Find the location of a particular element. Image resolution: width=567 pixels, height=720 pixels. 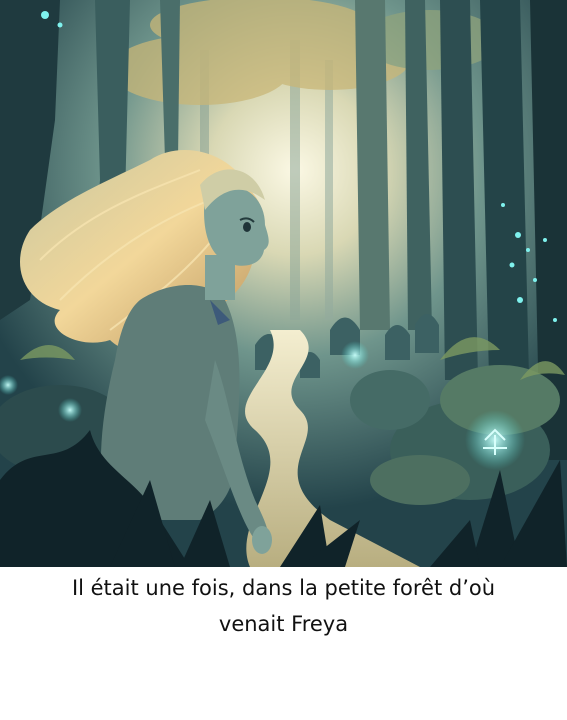

caption-line-2: venait Freya is located at coordinates (283, 624).